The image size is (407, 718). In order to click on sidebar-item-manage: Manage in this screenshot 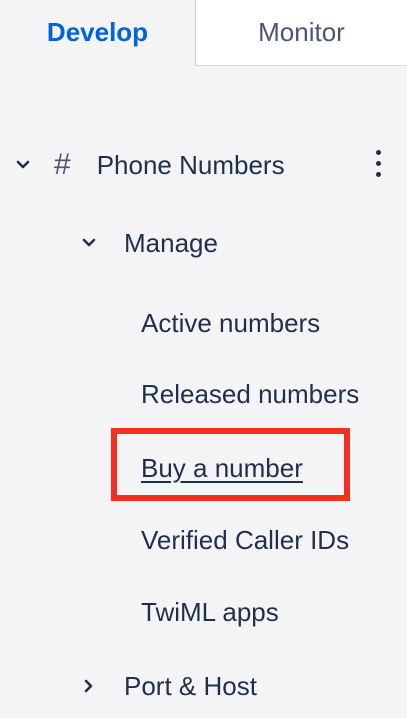, I will do `click(149, 243)`.